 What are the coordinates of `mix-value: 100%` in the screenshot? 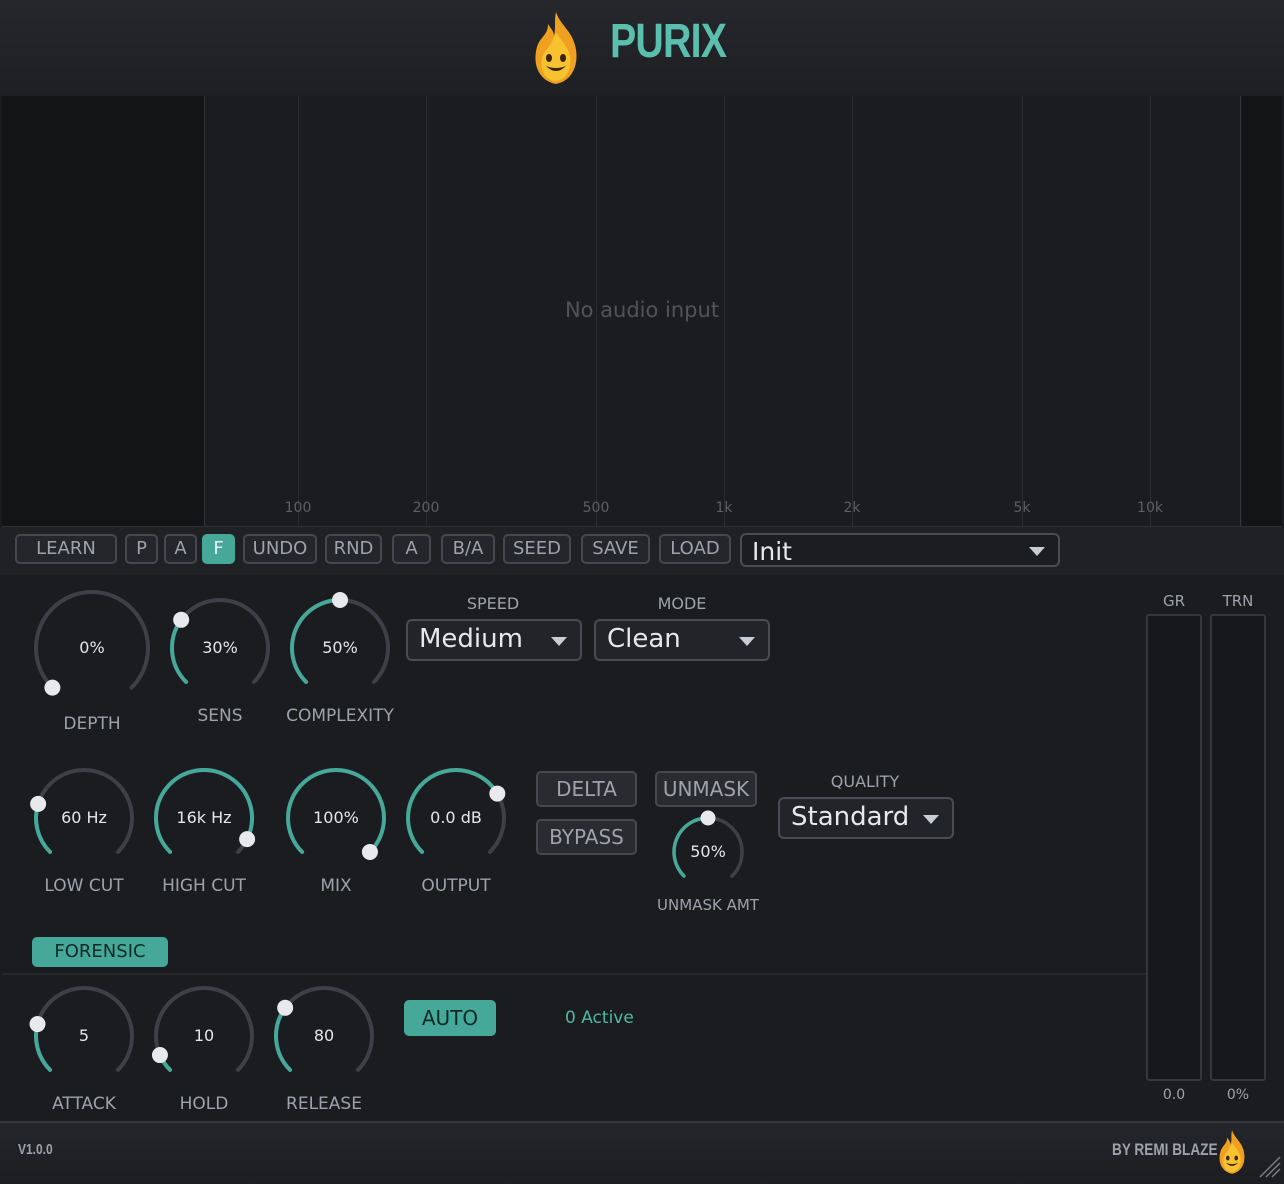 It's located at (336, 817).